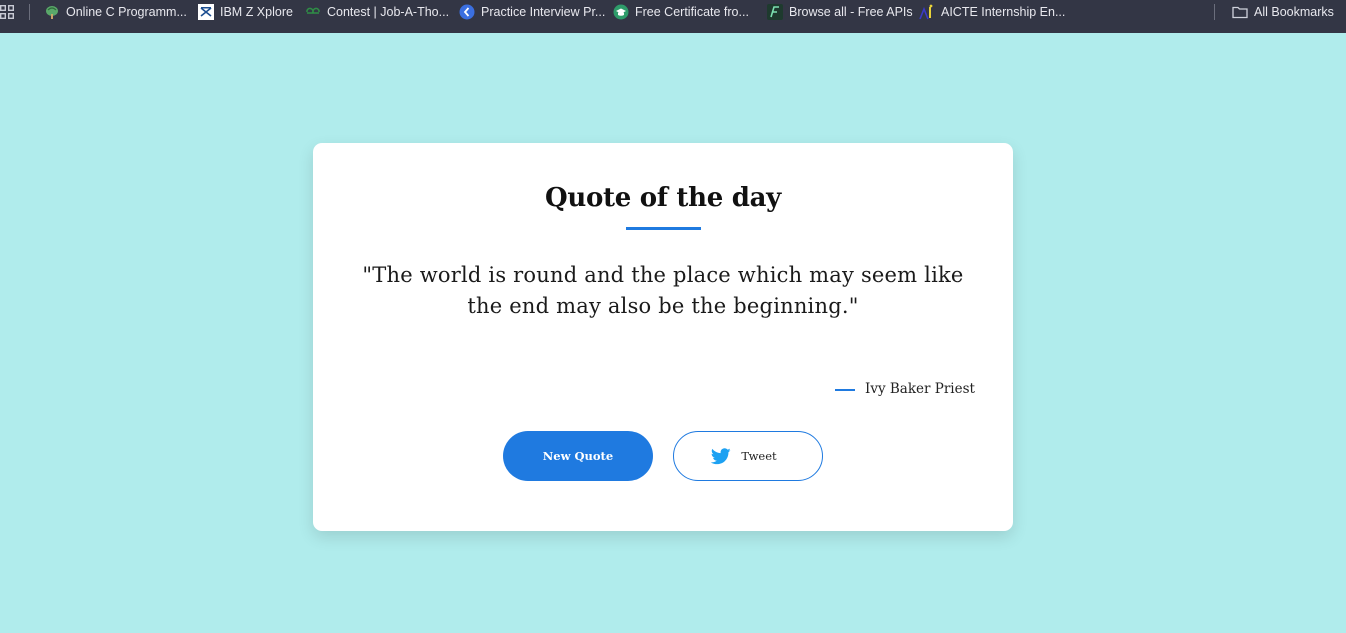  What do you see at coordinates (851, 12) in the screenshot?
I see `bookmark-label: Browse all - Free APIs` at bounding box center [851, 12].